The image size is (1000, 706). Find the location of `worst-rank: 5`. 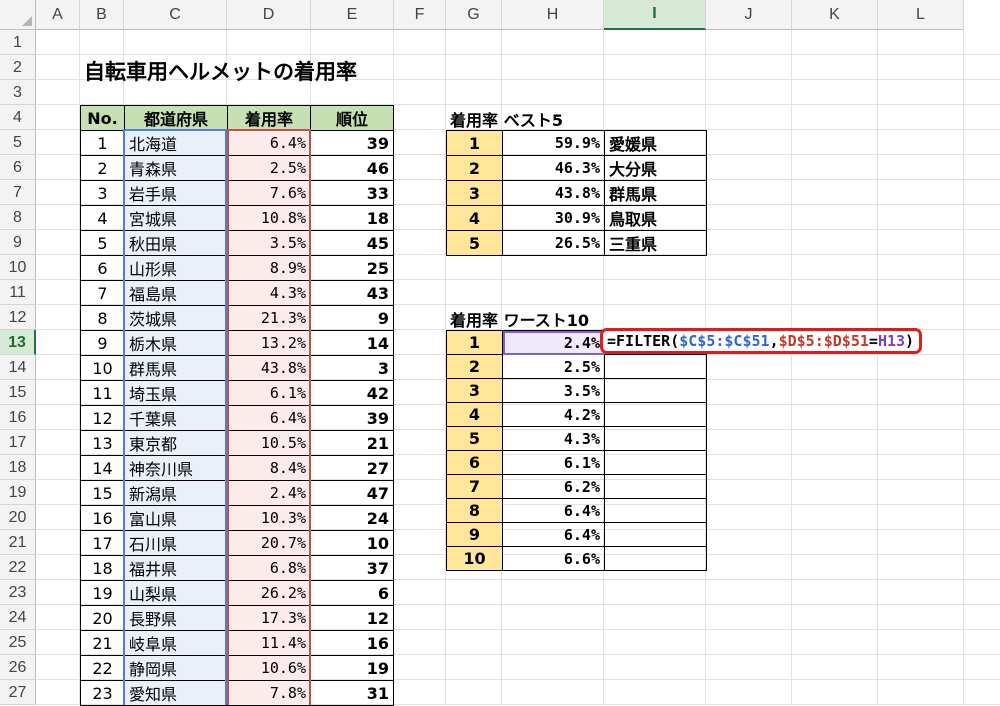

worst-rank: 5 is located at coordinates (474, 438).